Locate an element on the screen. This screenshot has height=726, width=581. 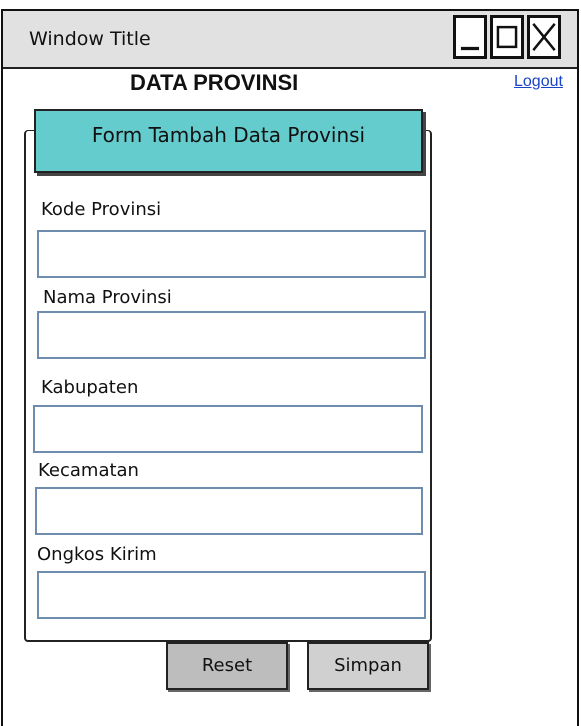
window-title: Window Title is located at coordinates (90, 39).